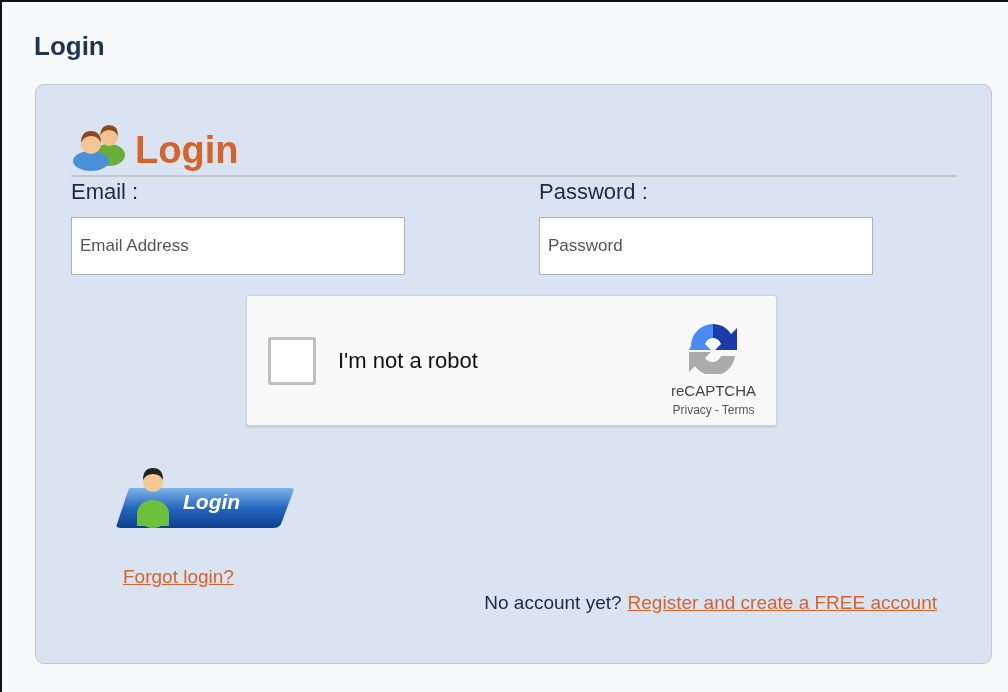 This screenshot has height=692, width=1008. I want to click on captcha-label: I'm not a robot, so click(408, 360).